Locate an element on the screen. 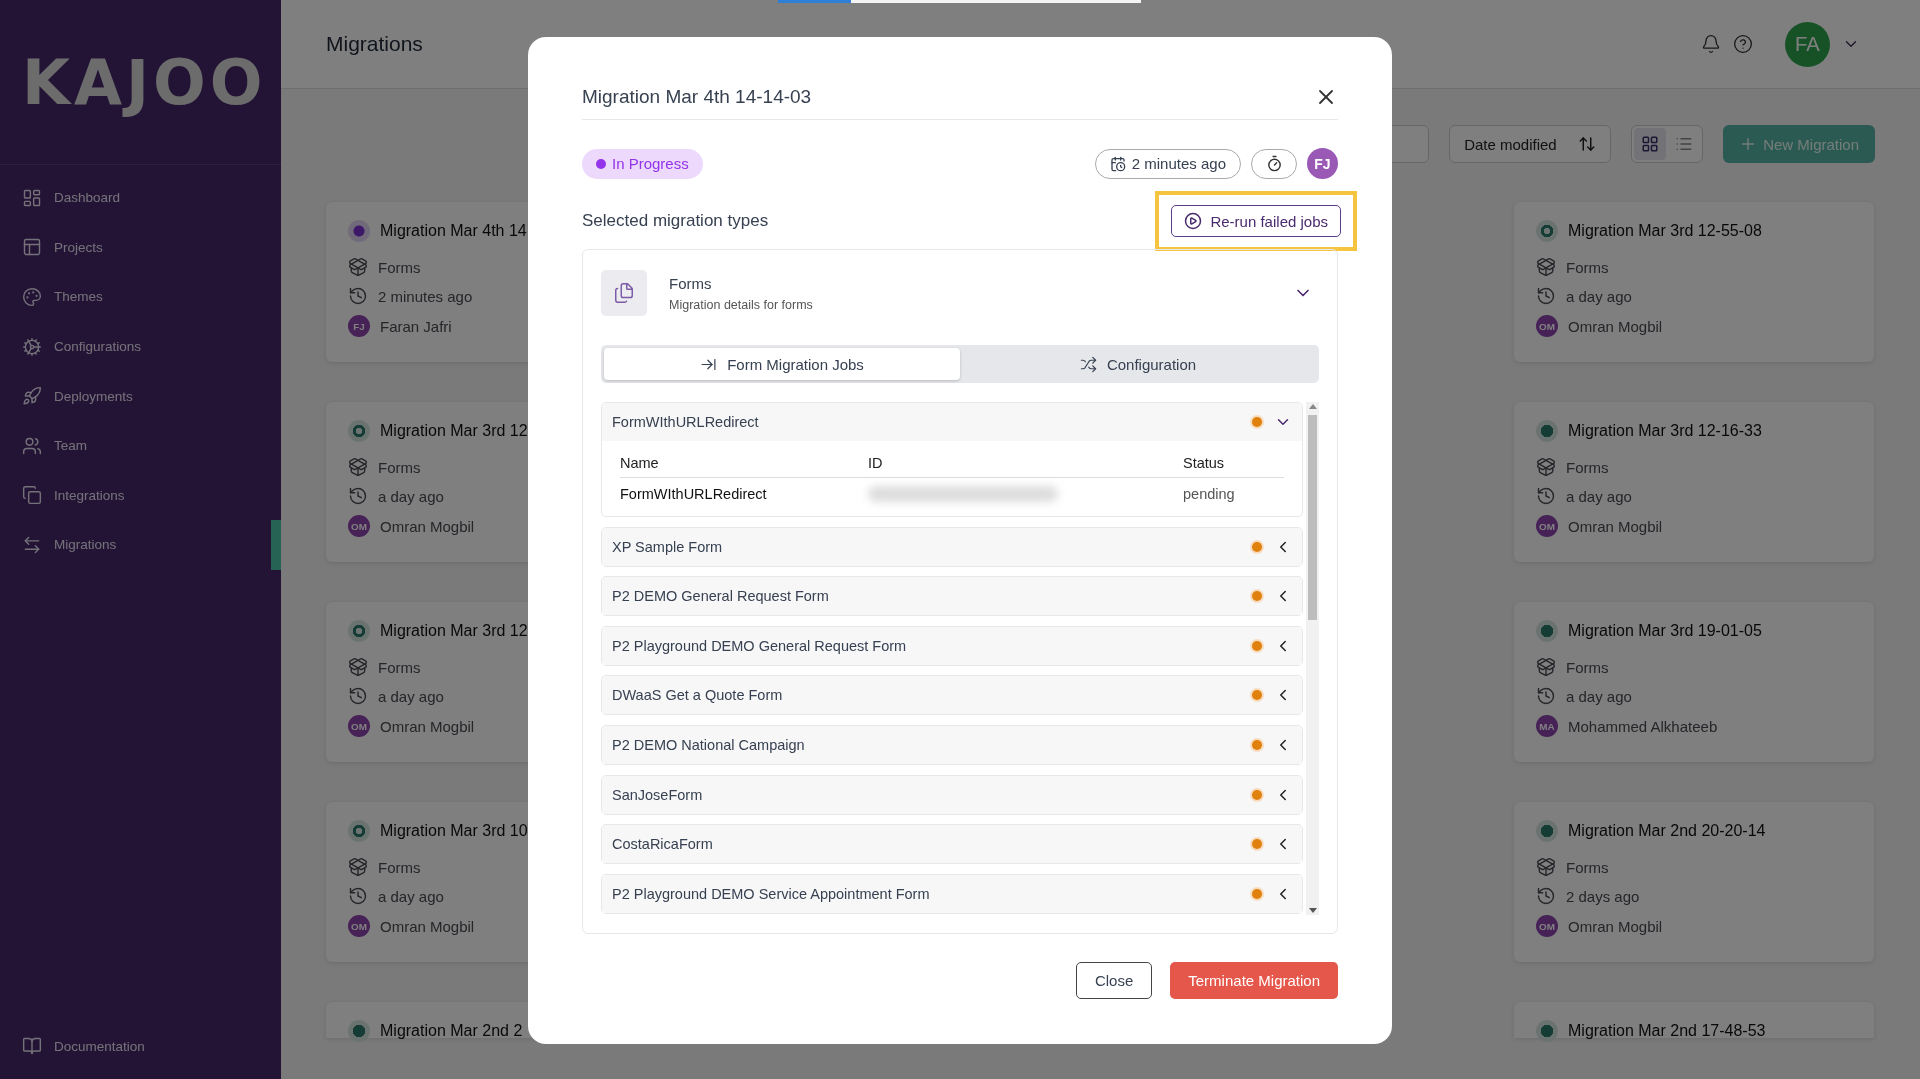  time-ago: 2 minutes ago is located at coordinates (425, 296).